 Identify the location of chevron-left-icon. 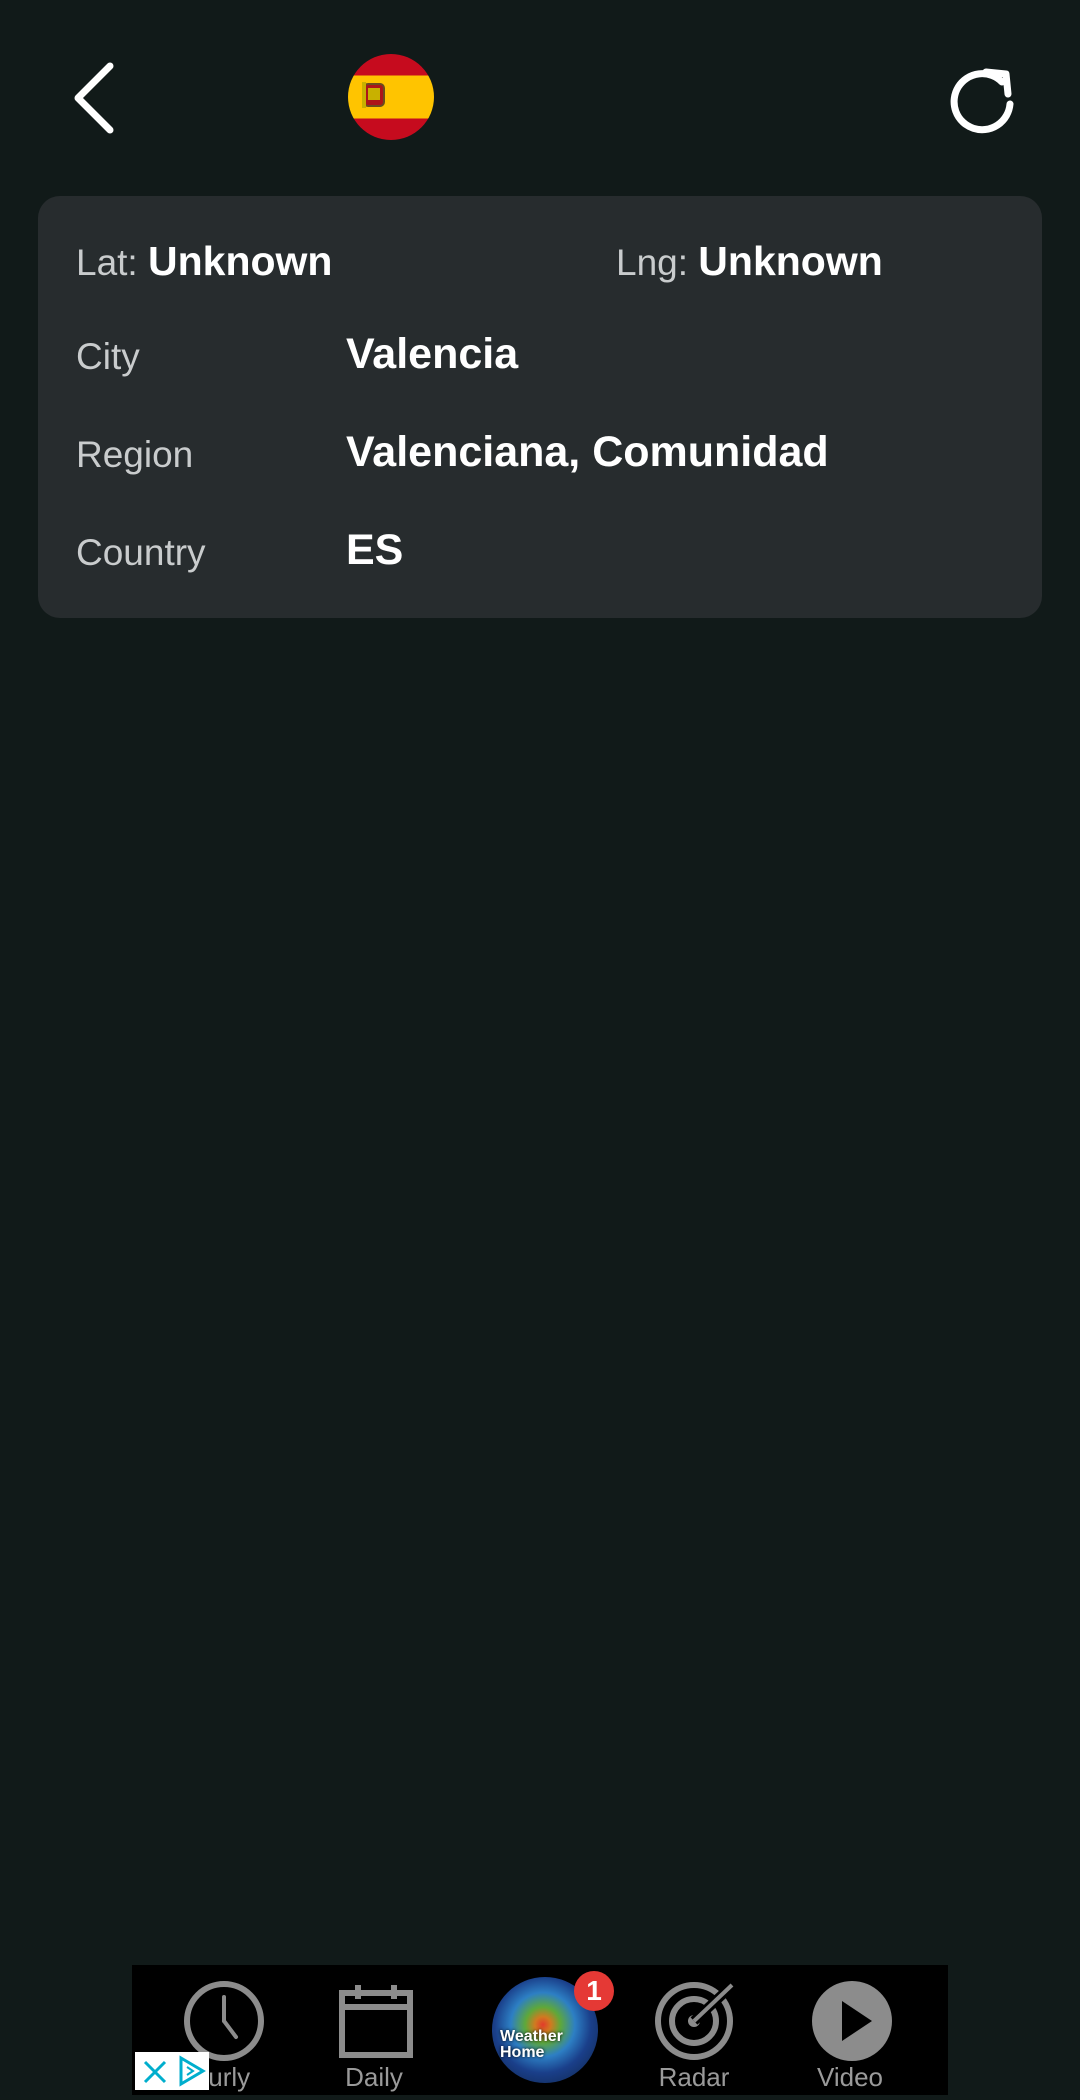
(94, 98).